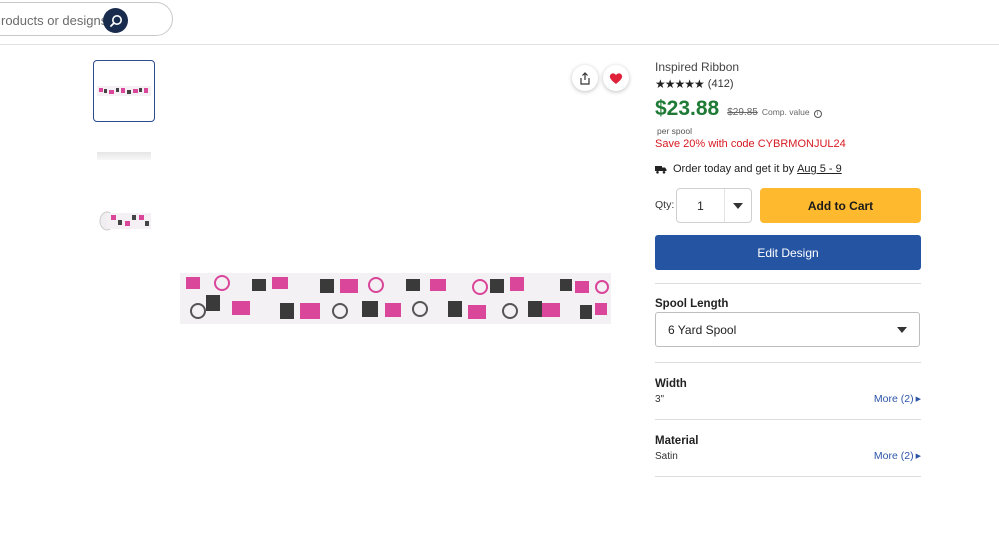 This screenshot has height=539, width=999. I want to click on share-button, so click(585, 78).